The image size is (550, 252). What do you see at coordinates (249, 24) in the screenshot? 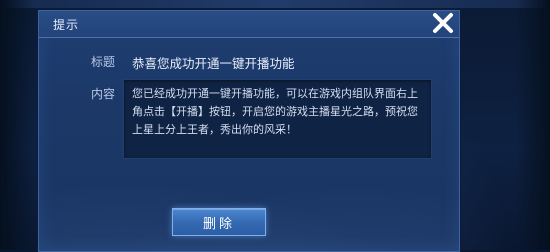
I see `dialog-title-bar: 提示` at bounding box center [249, 24].